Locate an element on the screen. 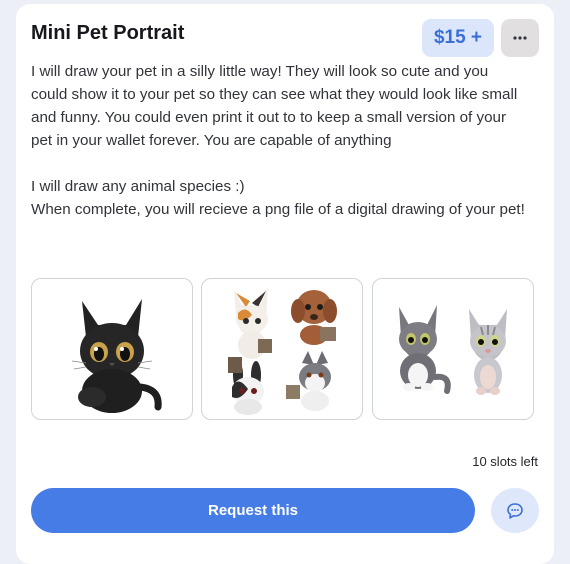  chat-bubble-icon is located at coordinates (515, 510).